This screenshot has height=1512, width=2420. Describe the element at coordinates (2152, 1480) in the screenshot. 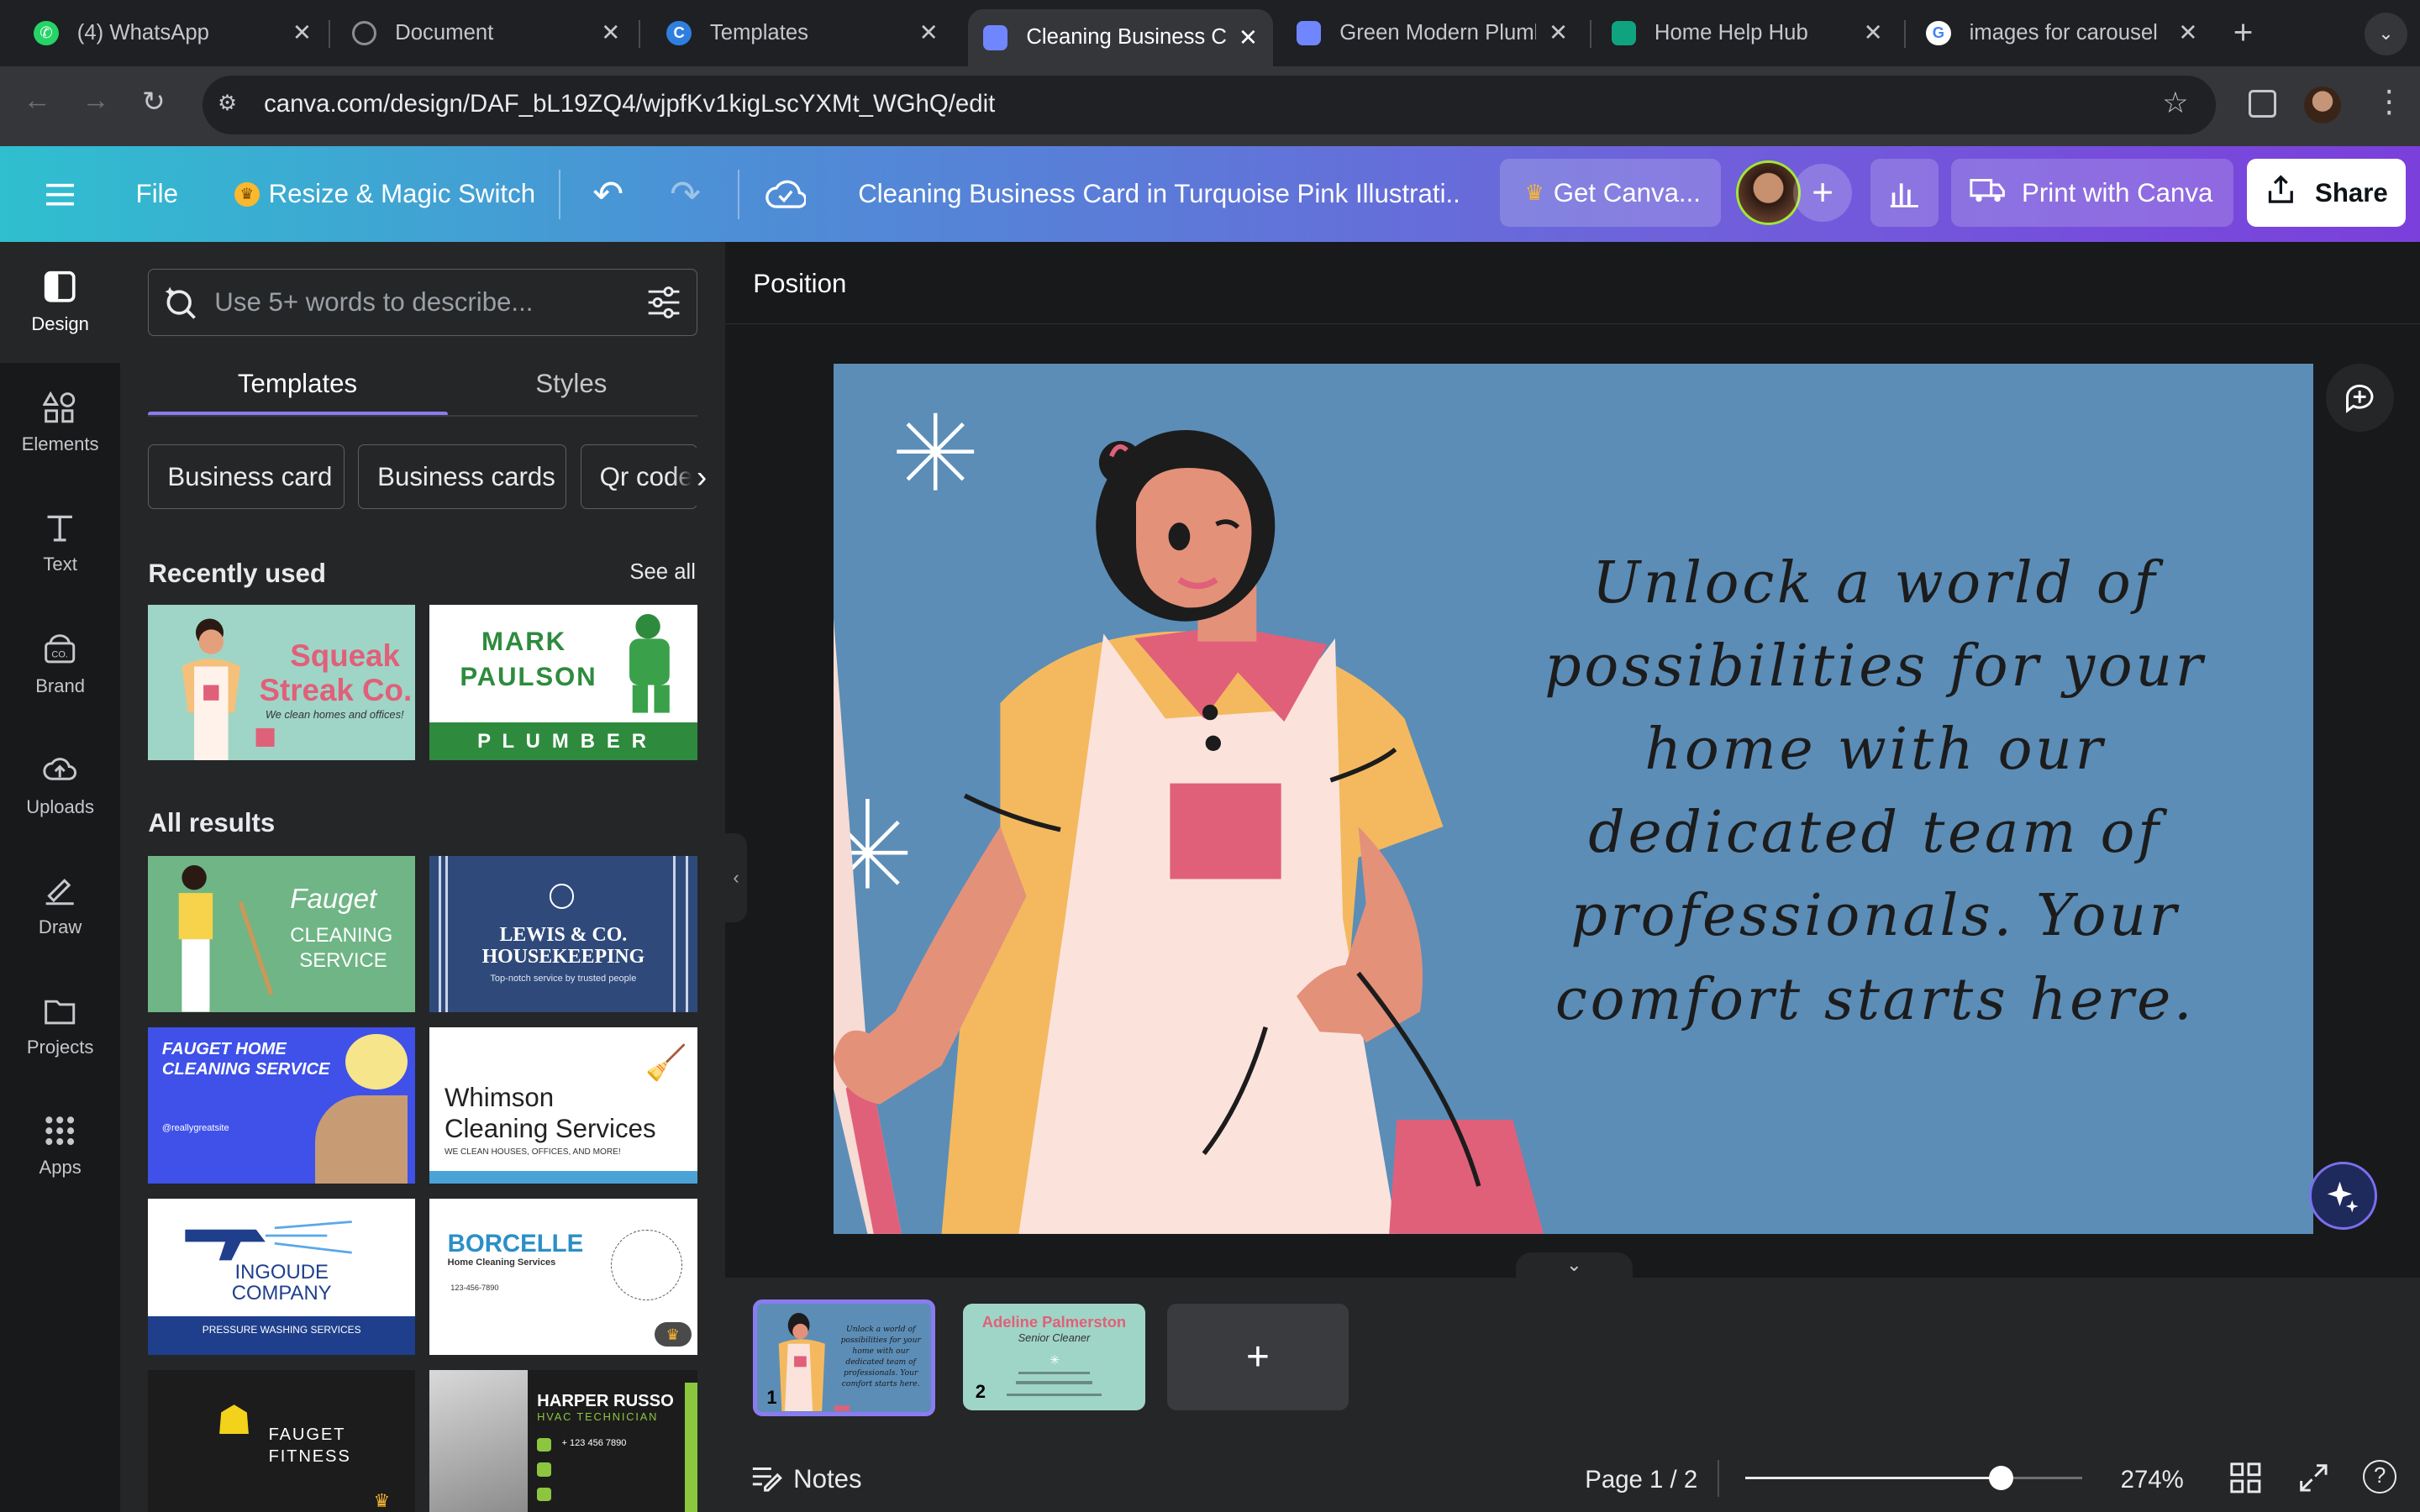

I see `zoom-percentage: 274%` at that location.